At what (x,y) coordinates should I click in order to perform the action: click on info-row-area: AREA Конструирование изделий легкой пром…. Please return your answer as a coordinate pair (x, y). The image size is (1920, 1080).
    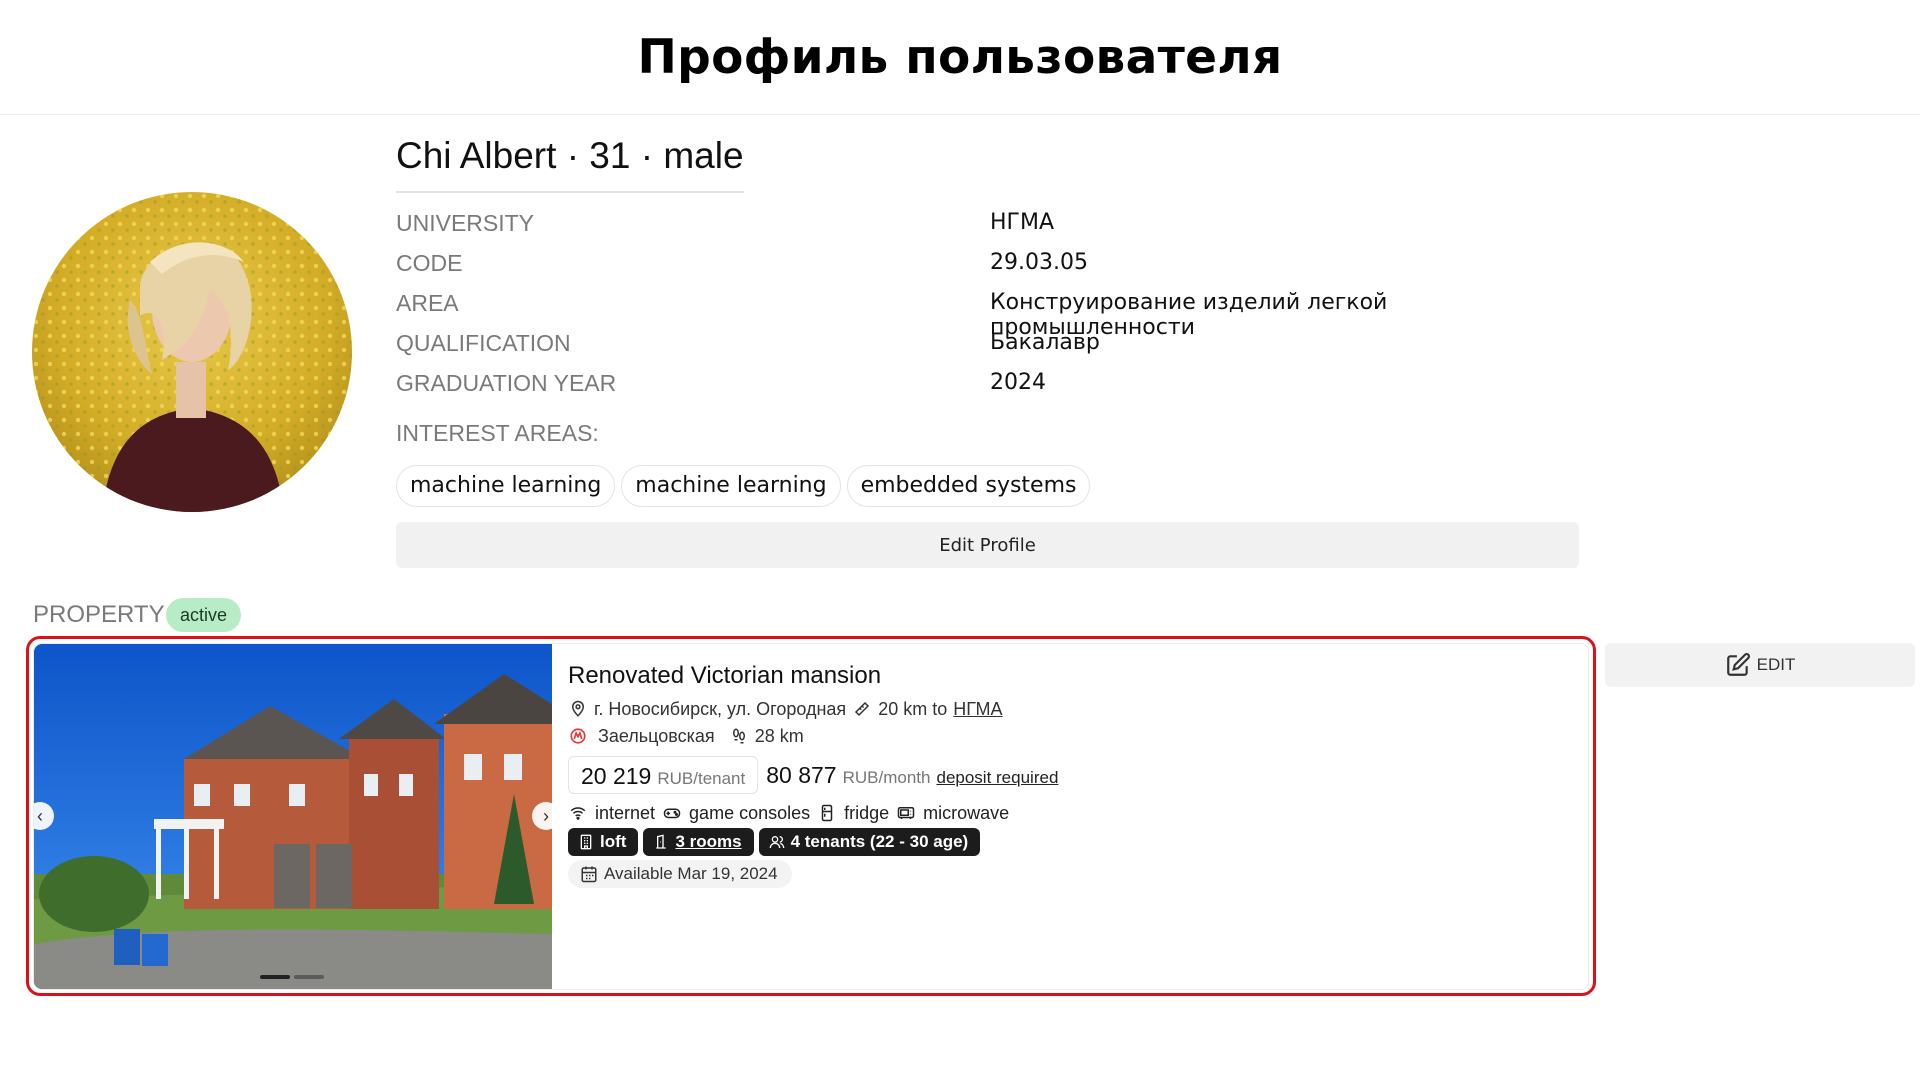
    Looking at the image, I should click on (988, 315).